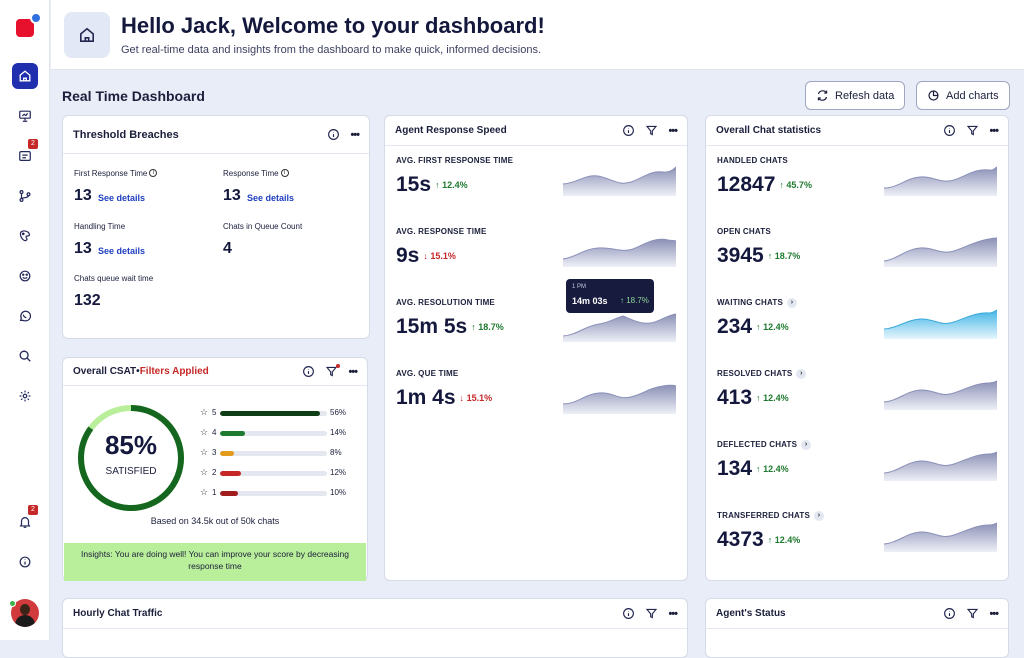 This screenshot has height=658, width=1024. I want to click on sidebar-notifications-button: 2, so click(25, 520).